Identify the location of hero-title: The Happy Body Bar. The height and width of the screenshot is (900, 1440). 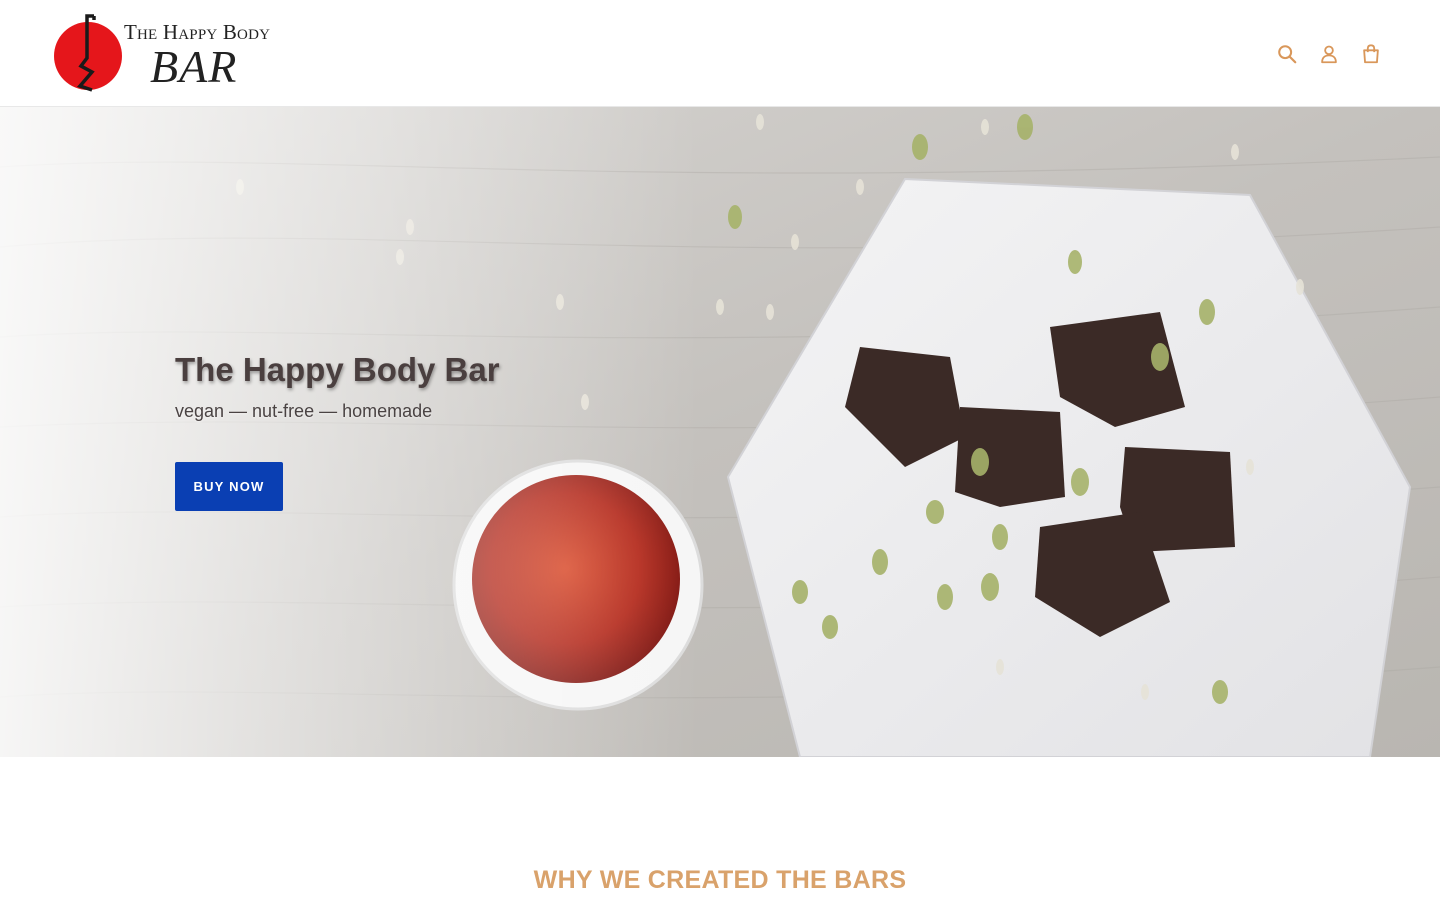
(337, 369).